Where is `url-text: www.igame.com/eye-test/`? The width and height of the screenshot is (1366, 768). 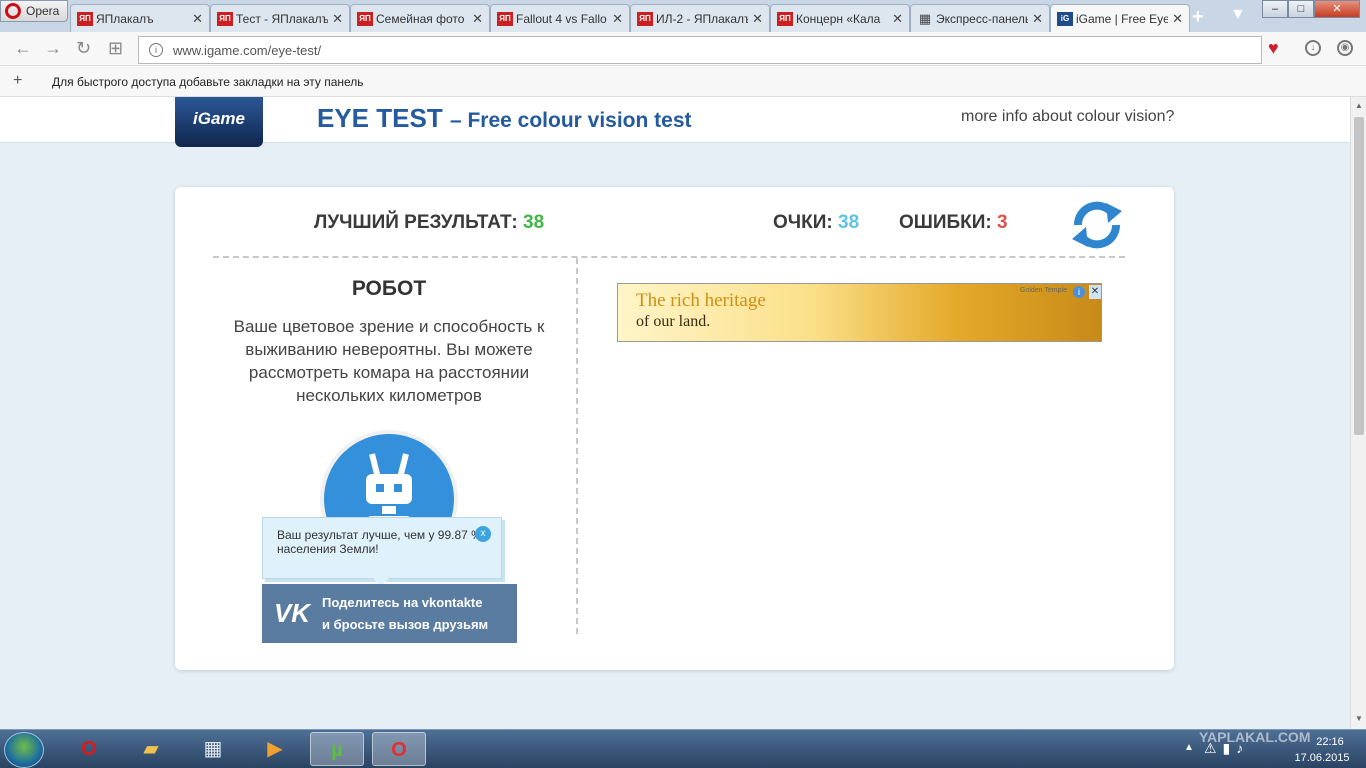 url-text: www.igame.com/eye-test/ is located at coordinates (247, 50).